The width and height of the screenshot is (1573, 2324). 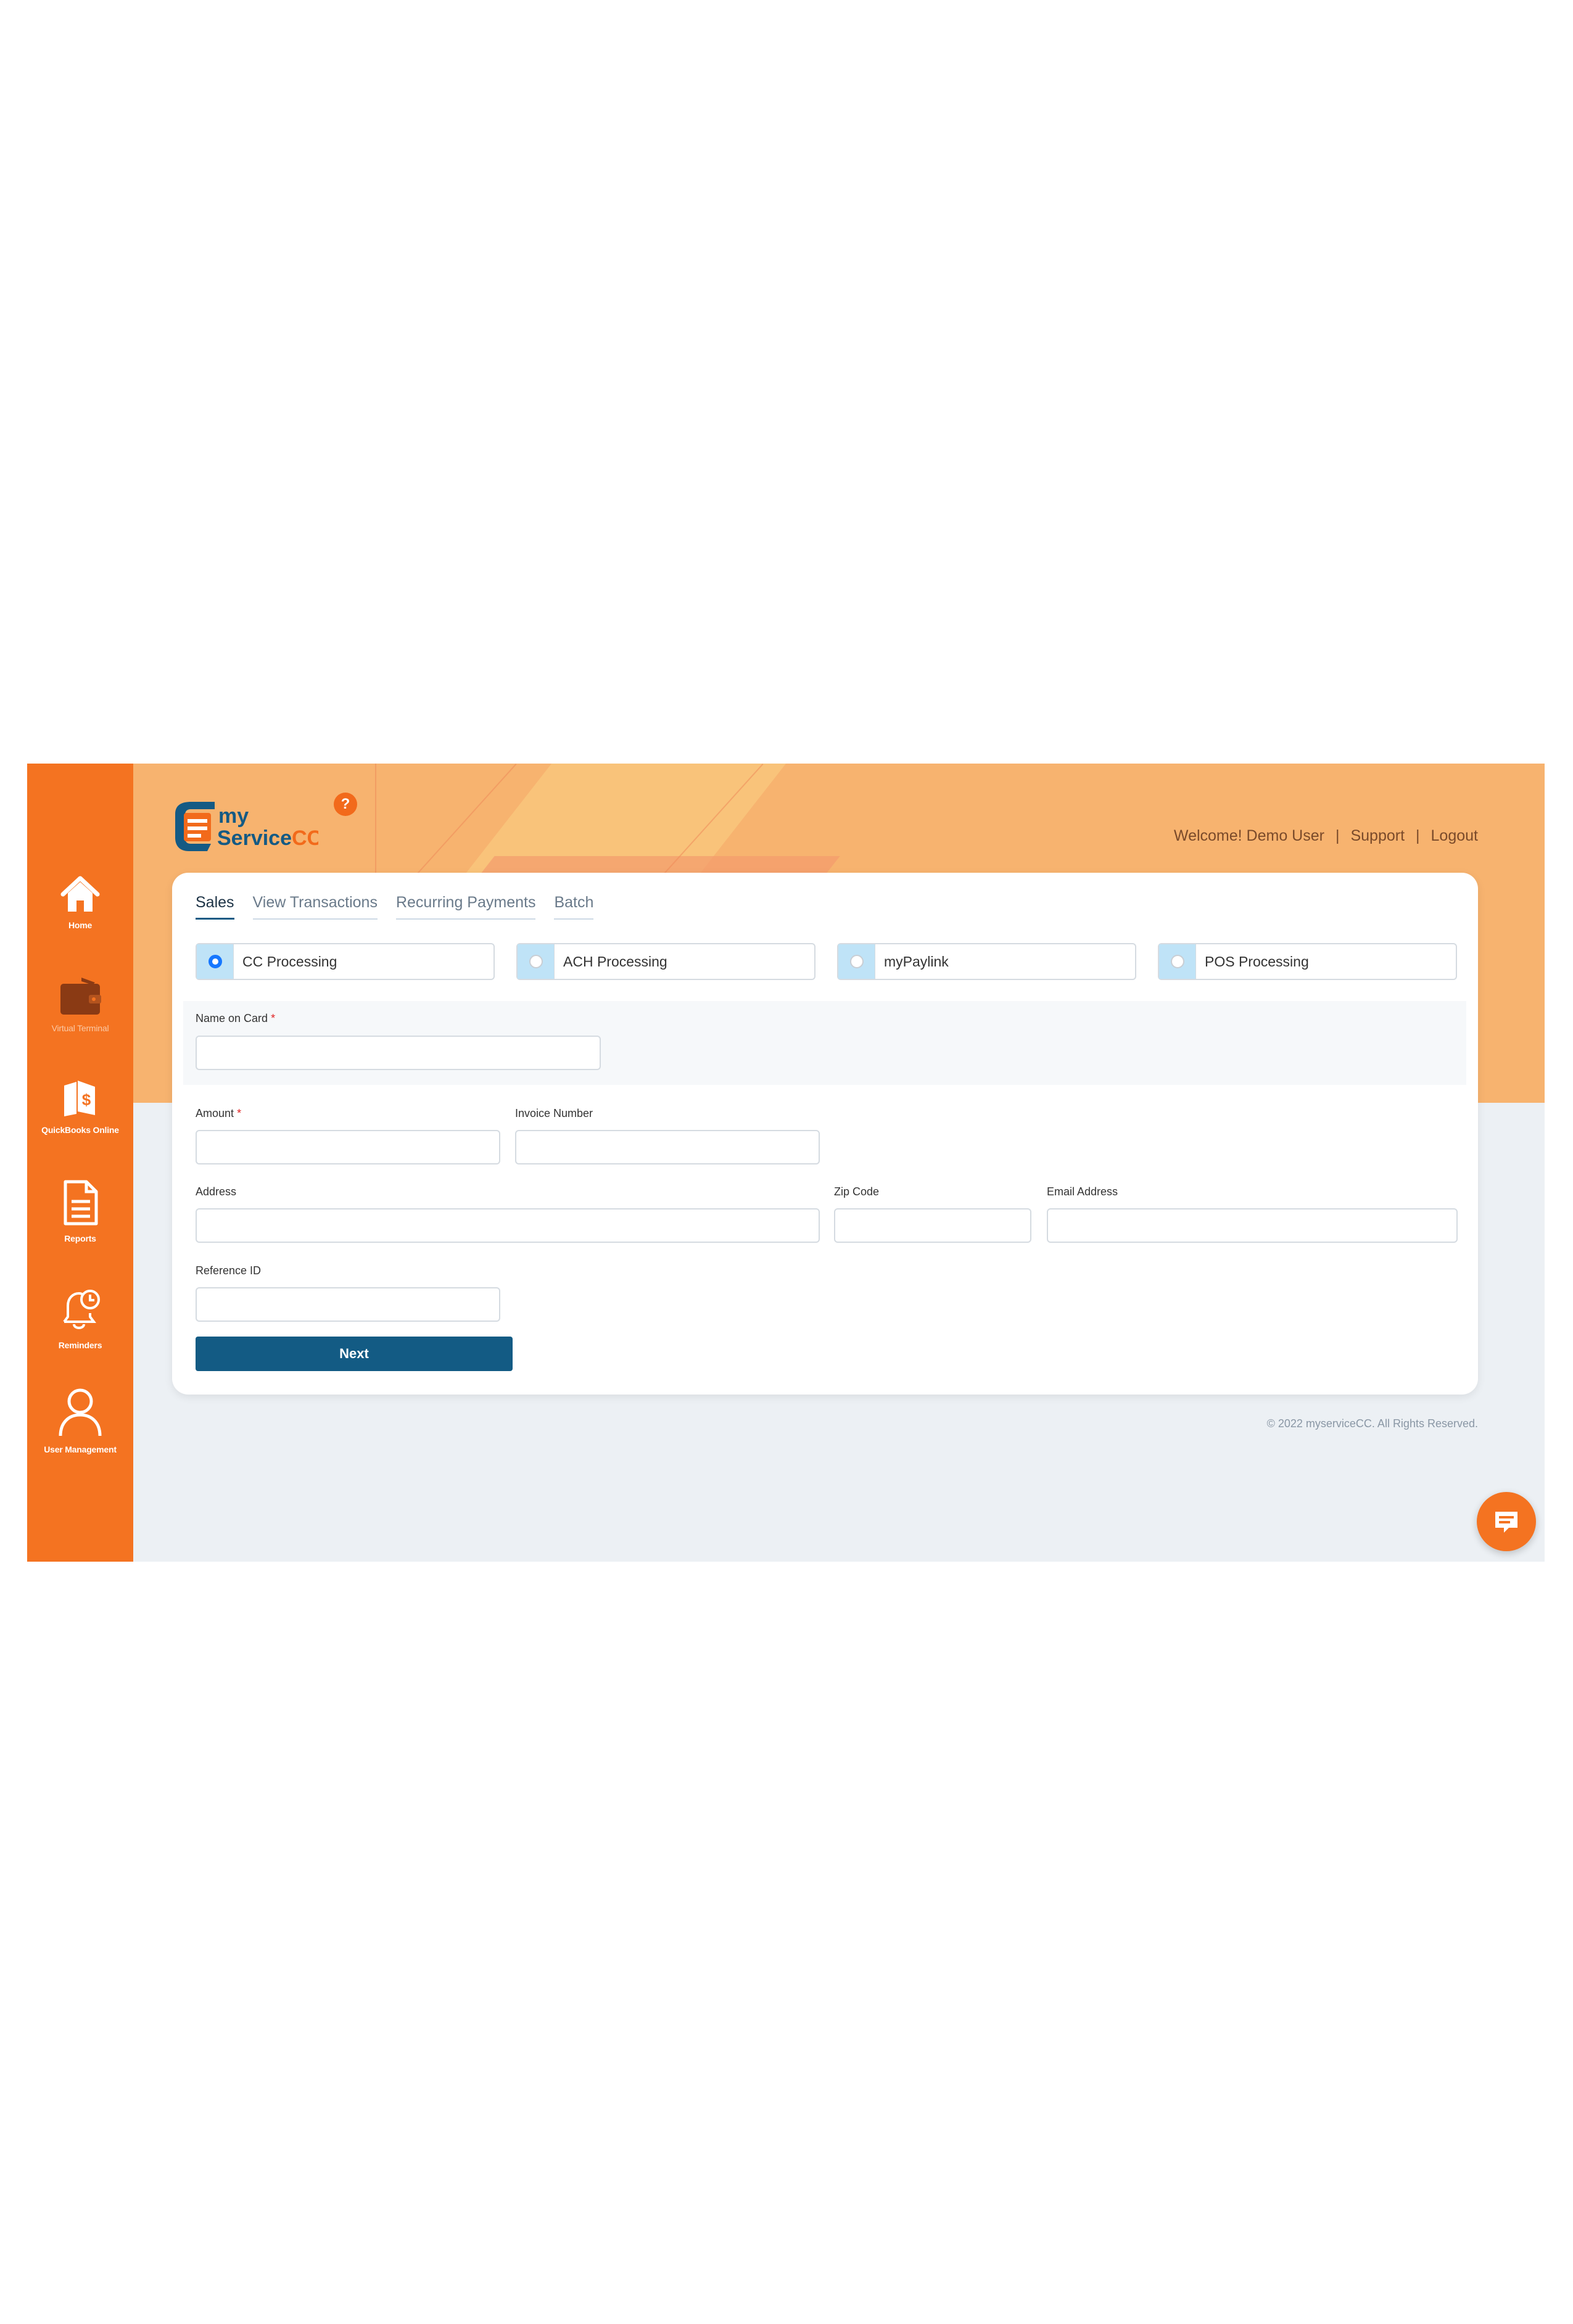 I want to click on reference-id-label: Reference ID, so click(x=229, y=1270).